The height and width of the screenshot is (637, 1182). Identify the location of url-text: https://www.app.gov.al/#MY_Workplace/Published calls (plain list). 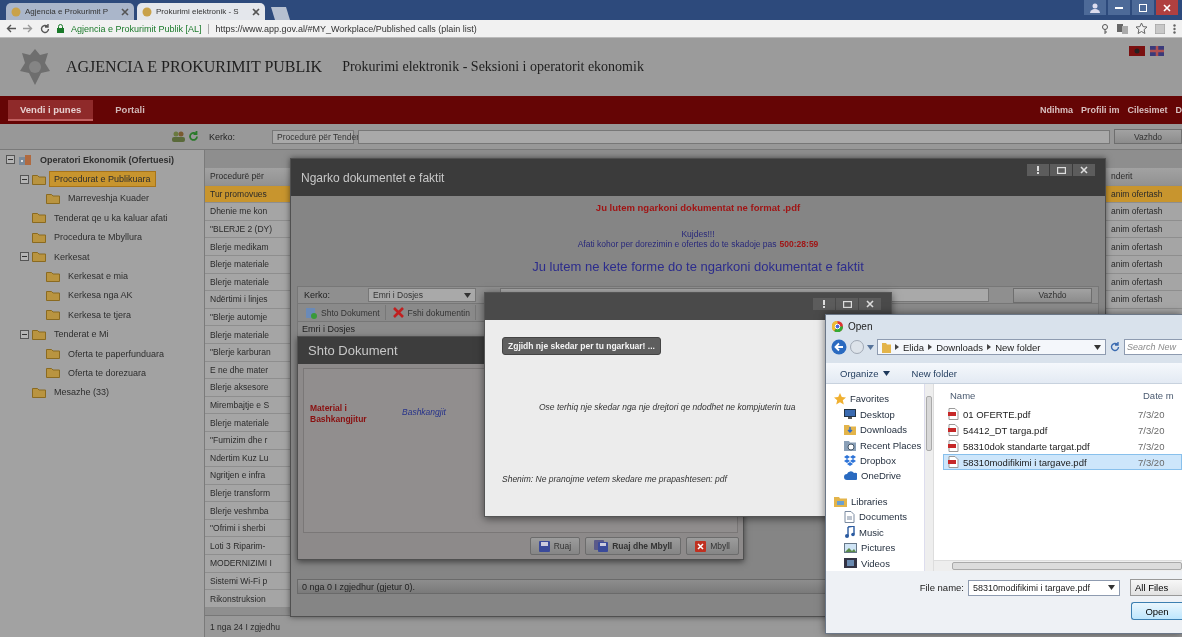
(346, 28).